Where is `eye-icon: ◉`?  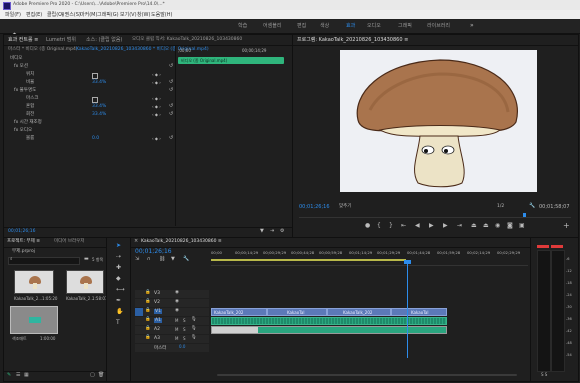
eye-icon: ◉ is located at coordinates (177, 311).